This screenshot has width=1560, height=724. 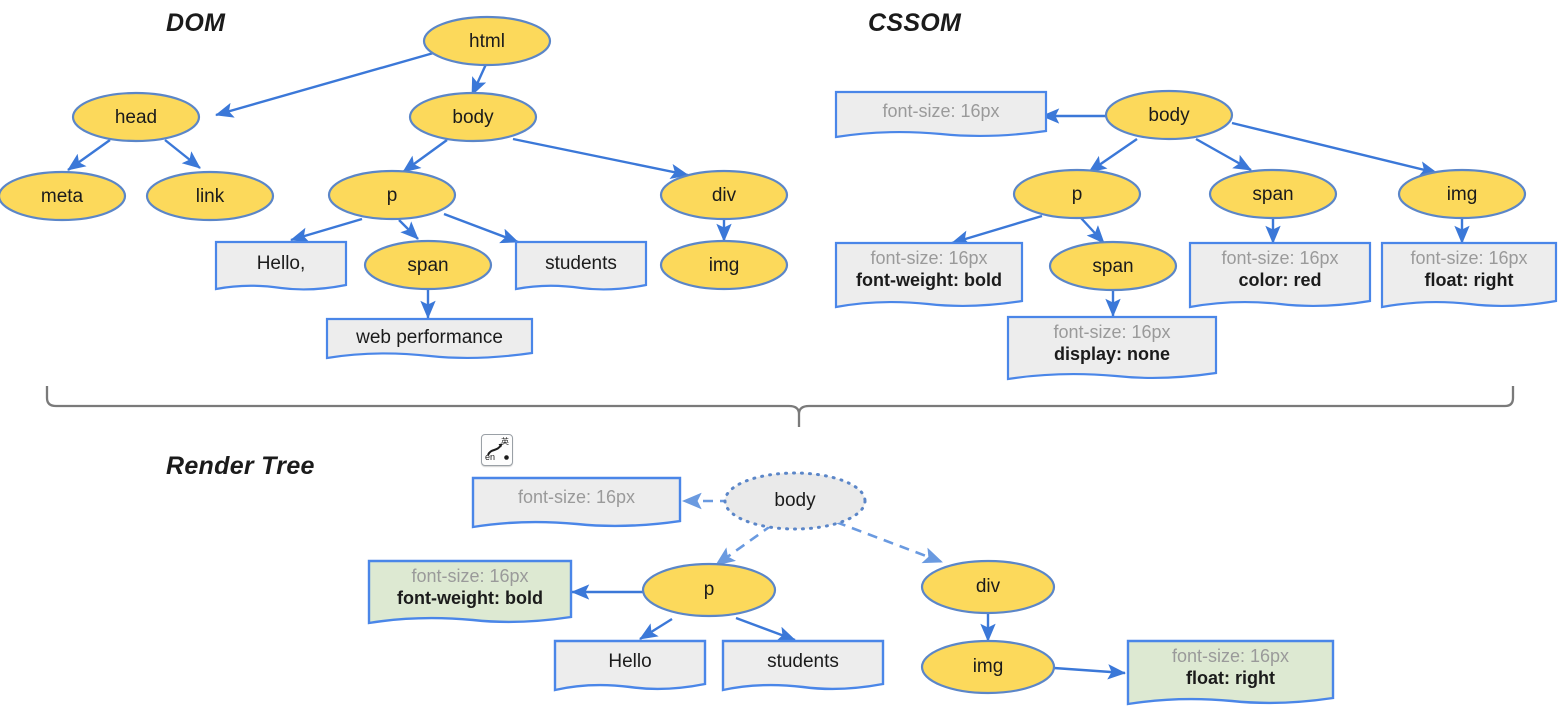 I want to click on cssom-section-title: CSSOM, so click(x=915, y=23).